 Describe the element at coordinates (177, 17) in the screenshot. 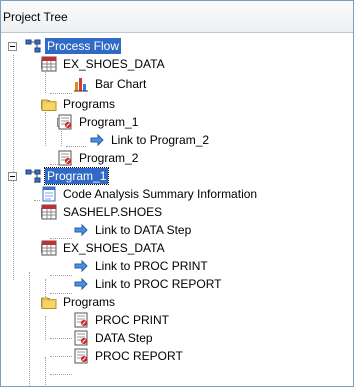

I see `panel-title-bar: Project Tree` at that location.